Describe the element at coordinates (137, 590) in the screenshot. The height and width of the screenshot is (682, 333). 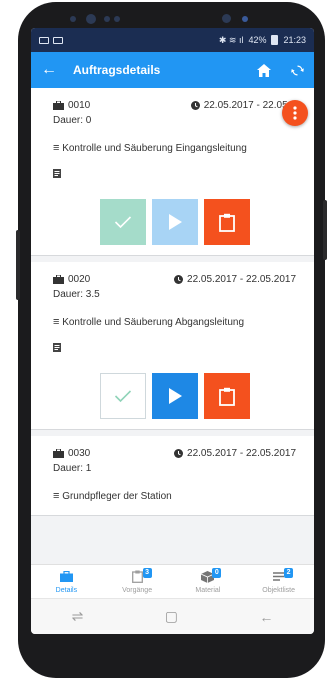
I see `tab-label: Vorgänge` at that location.